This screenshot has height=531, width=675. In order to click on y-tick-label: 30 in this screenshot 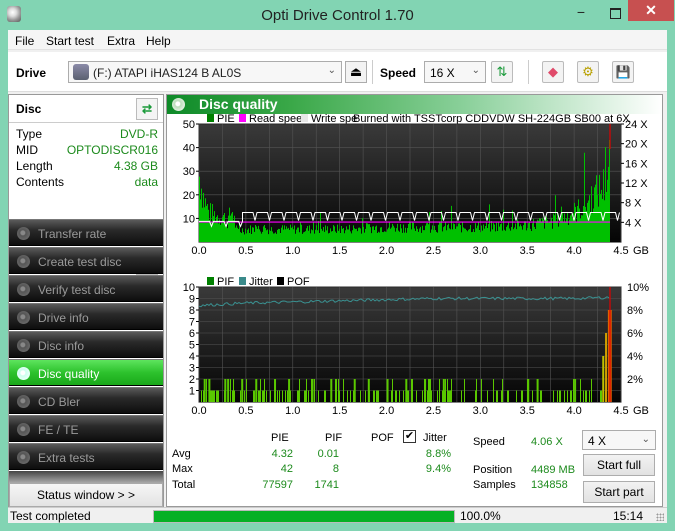, I will do `click(189, 172)`.